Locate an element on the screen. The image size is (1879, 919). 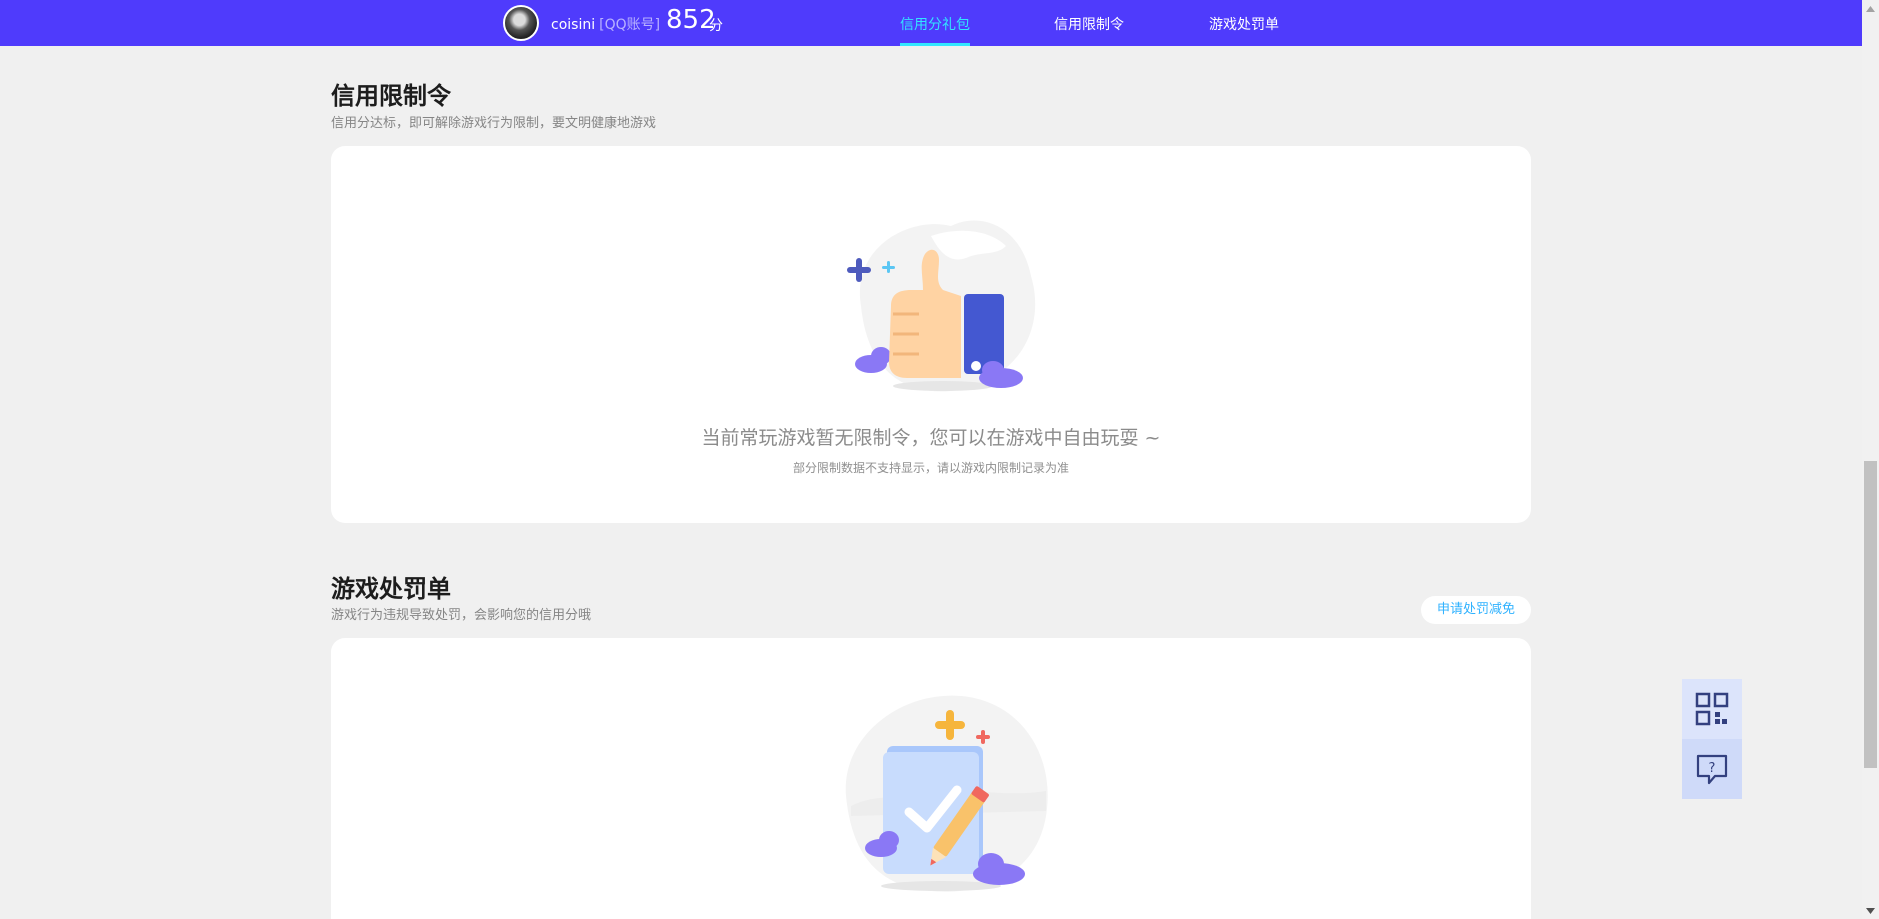
restriction-section-subtitle: 信用分达标，即可解除游戏行为限制，要文明健康地游戏 is located at coordinates (494, 123).